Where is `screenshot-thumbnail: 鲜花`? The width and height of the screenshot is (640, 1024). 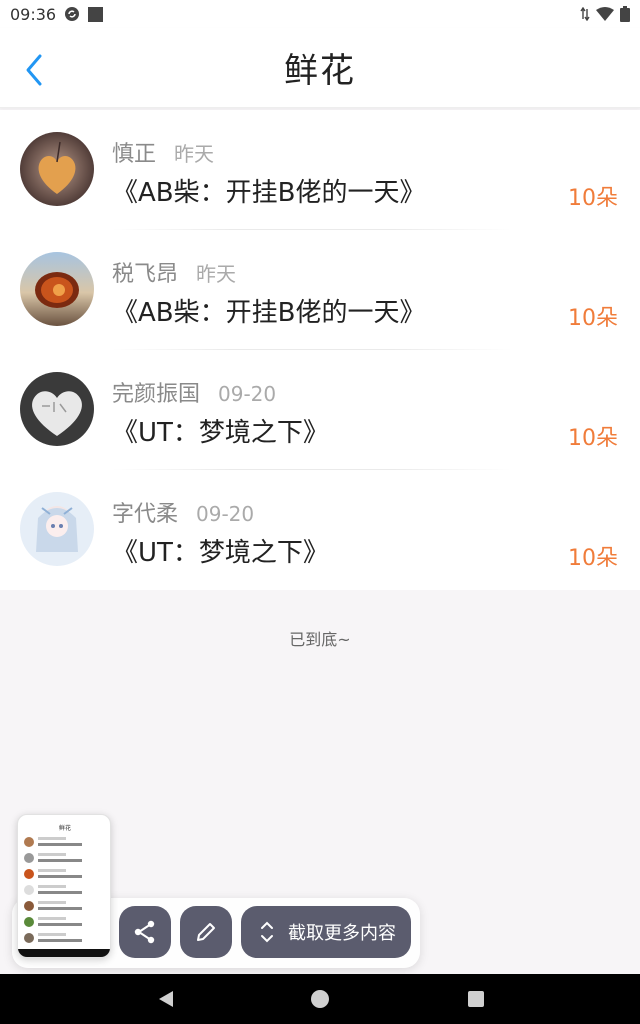
screenshot-thumbnail: 鲜花 is located at coordinates (64, 886).